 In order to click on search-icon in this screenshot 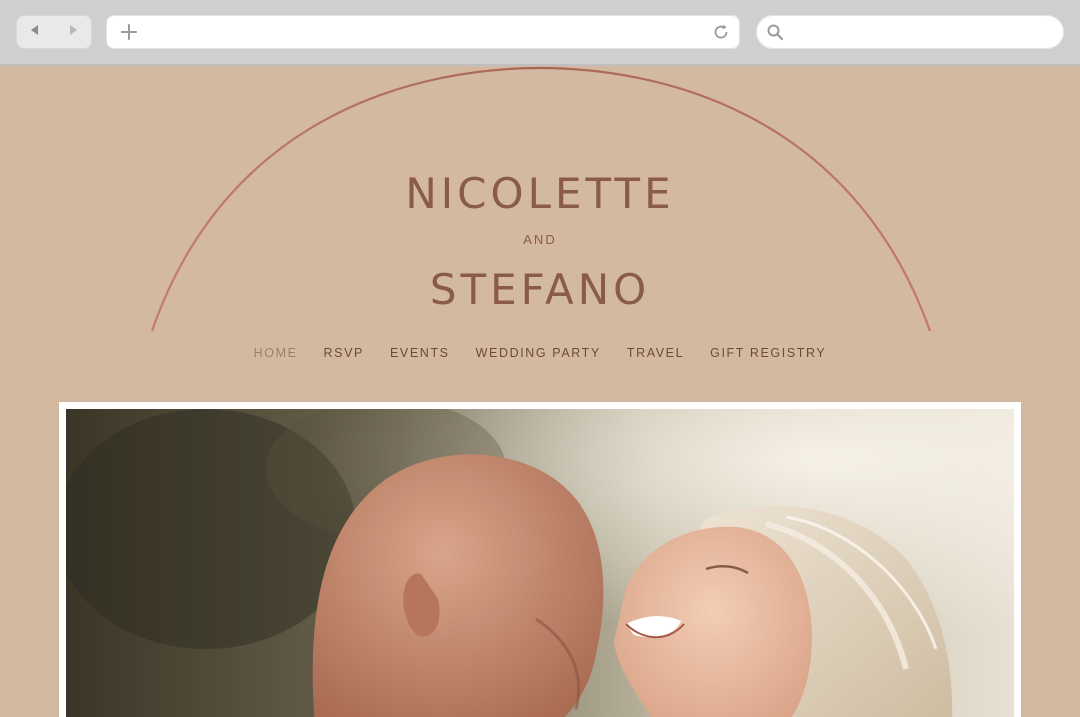, I will do `click(775, 32)`.